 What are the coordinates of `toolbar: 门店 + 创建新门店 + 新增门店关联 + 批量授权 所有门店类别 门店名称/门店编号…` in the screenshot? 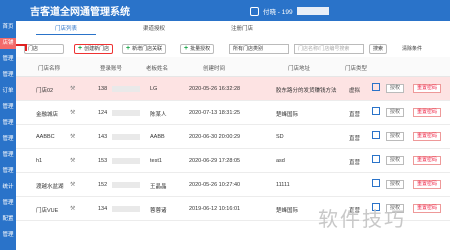 It's located at (235, 49).